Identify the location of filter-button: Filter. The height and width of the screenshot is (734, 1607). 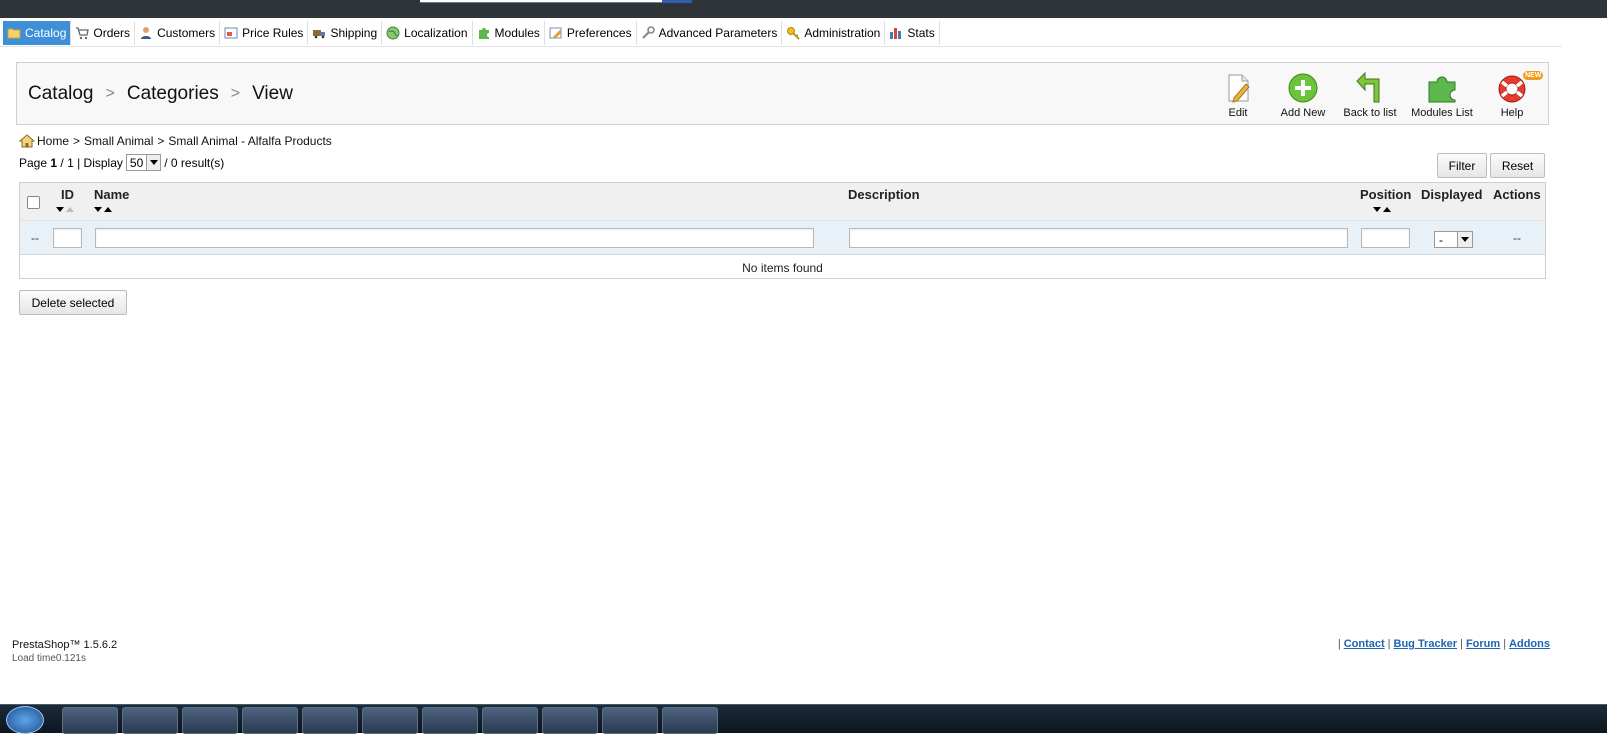
(1462, 165).